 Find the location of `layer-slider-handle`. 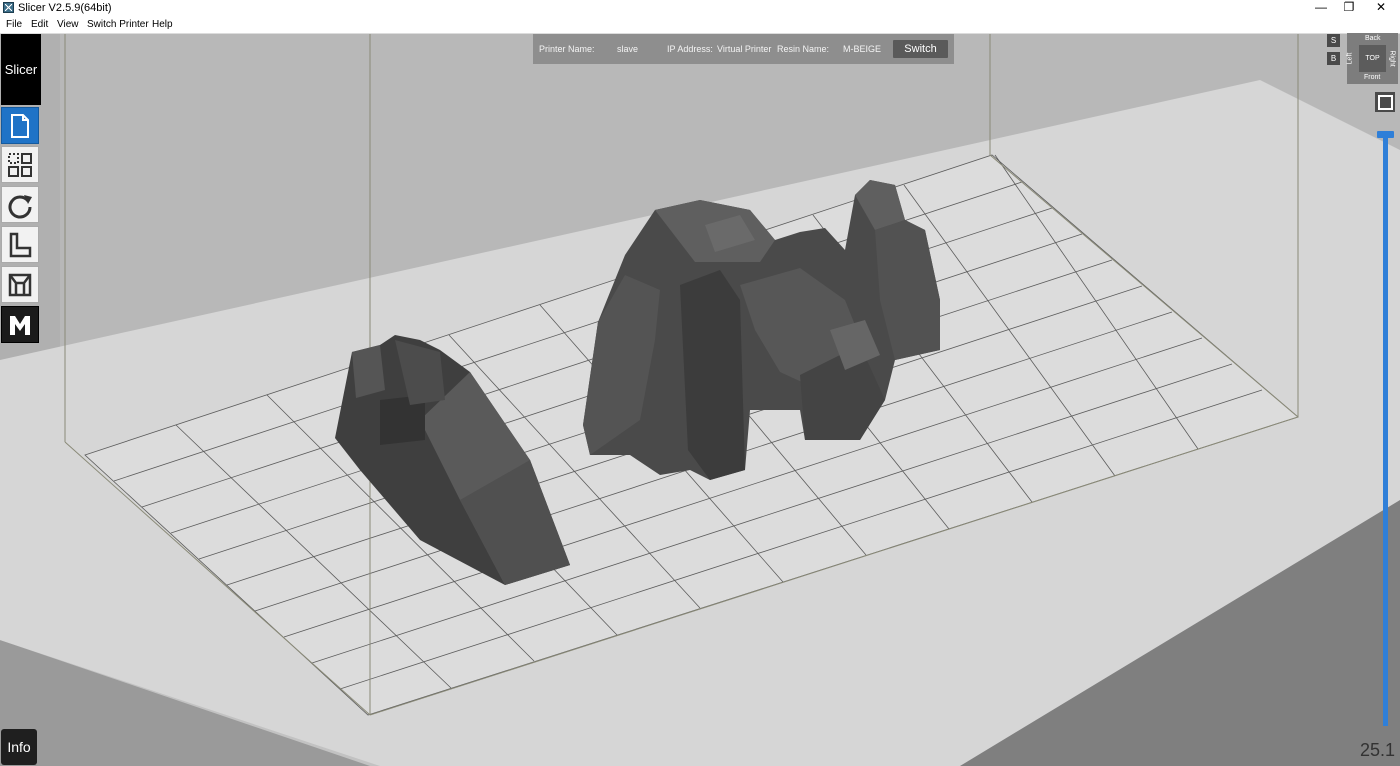

layer-slider-handle is located at coordinates (1385, 134).